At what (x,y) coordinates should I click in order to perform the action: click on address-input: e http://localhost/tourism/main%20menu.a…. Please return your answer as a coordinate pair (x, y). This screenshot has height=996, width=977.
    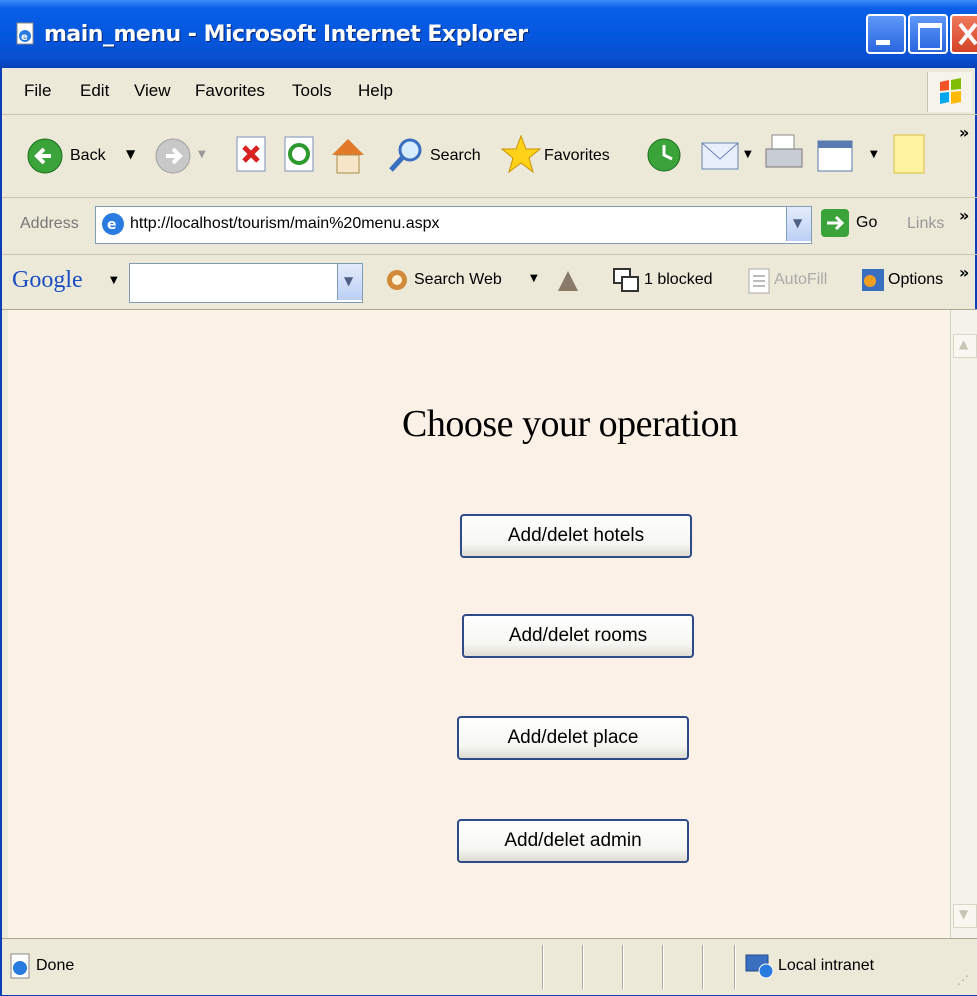
    Looking at the image, I should click on (453, 225).